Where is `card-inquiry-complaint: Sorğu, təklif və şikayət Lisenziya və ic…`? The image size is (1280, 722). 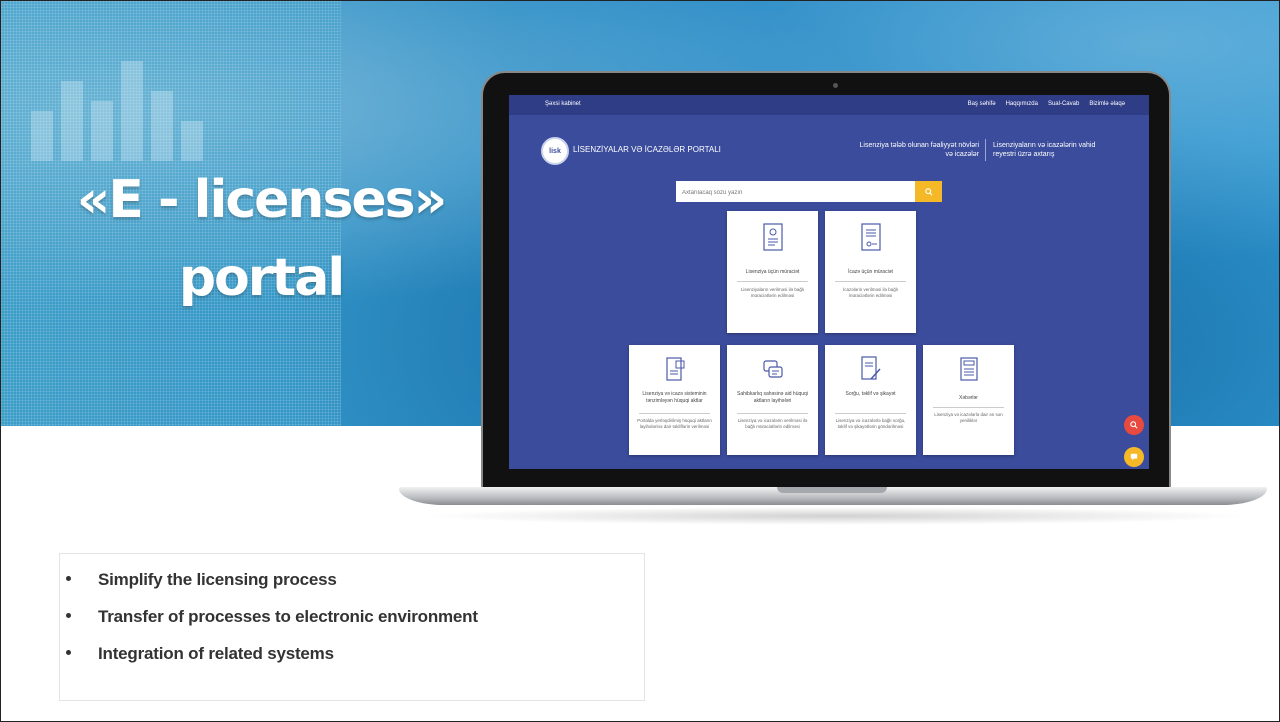 card-inquiry-complaint: Sorğu, təklif və şikayət Lisenziya və ic… is located at coordinates (870, 400).